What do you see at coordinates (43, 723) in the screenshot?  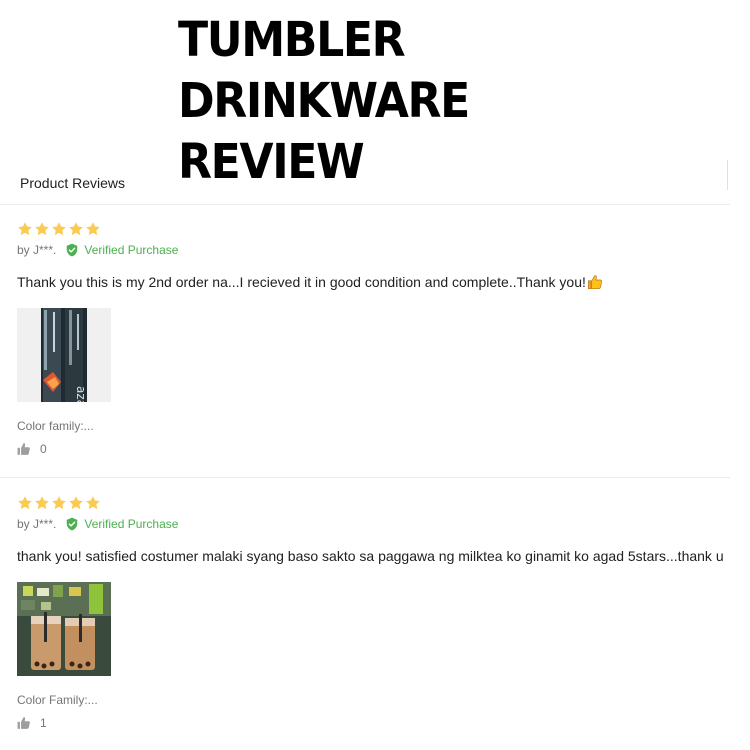 I see `like-count: 1` at bounding box center [43, 723].